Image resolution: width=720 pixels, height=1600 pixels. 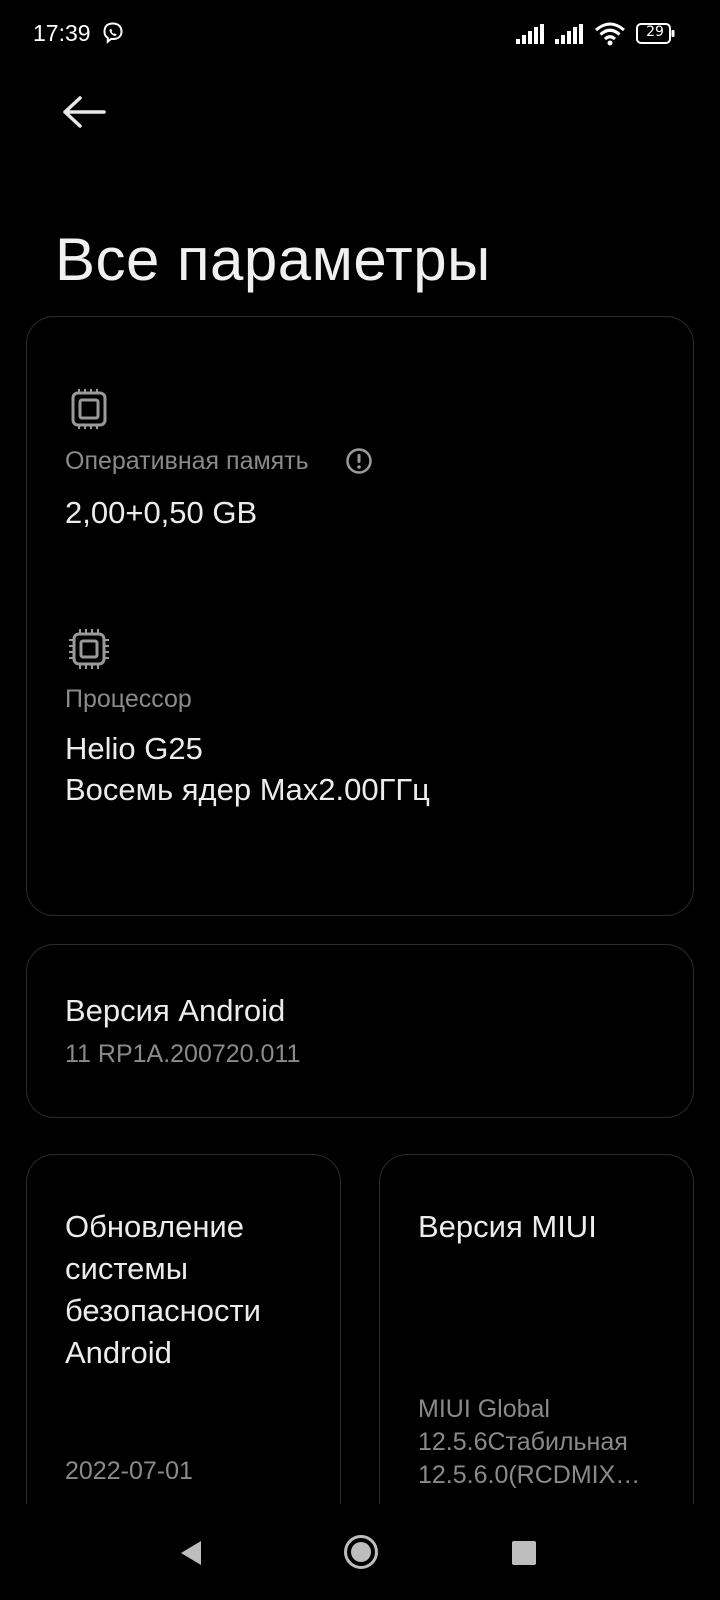 I want to click on arrow-left-icon, so click(x=84, y=112).